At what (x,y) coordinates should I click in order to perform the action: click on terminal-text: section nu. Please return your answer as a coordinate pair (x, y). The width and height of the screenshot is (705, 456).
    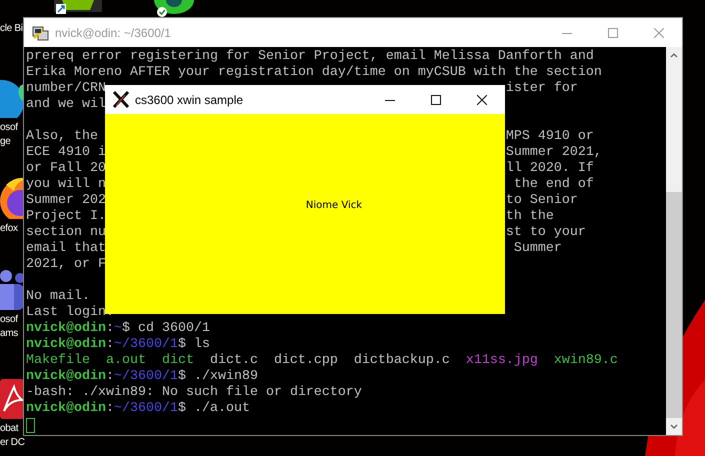
    Looking at the image, I should click on (66, 233).